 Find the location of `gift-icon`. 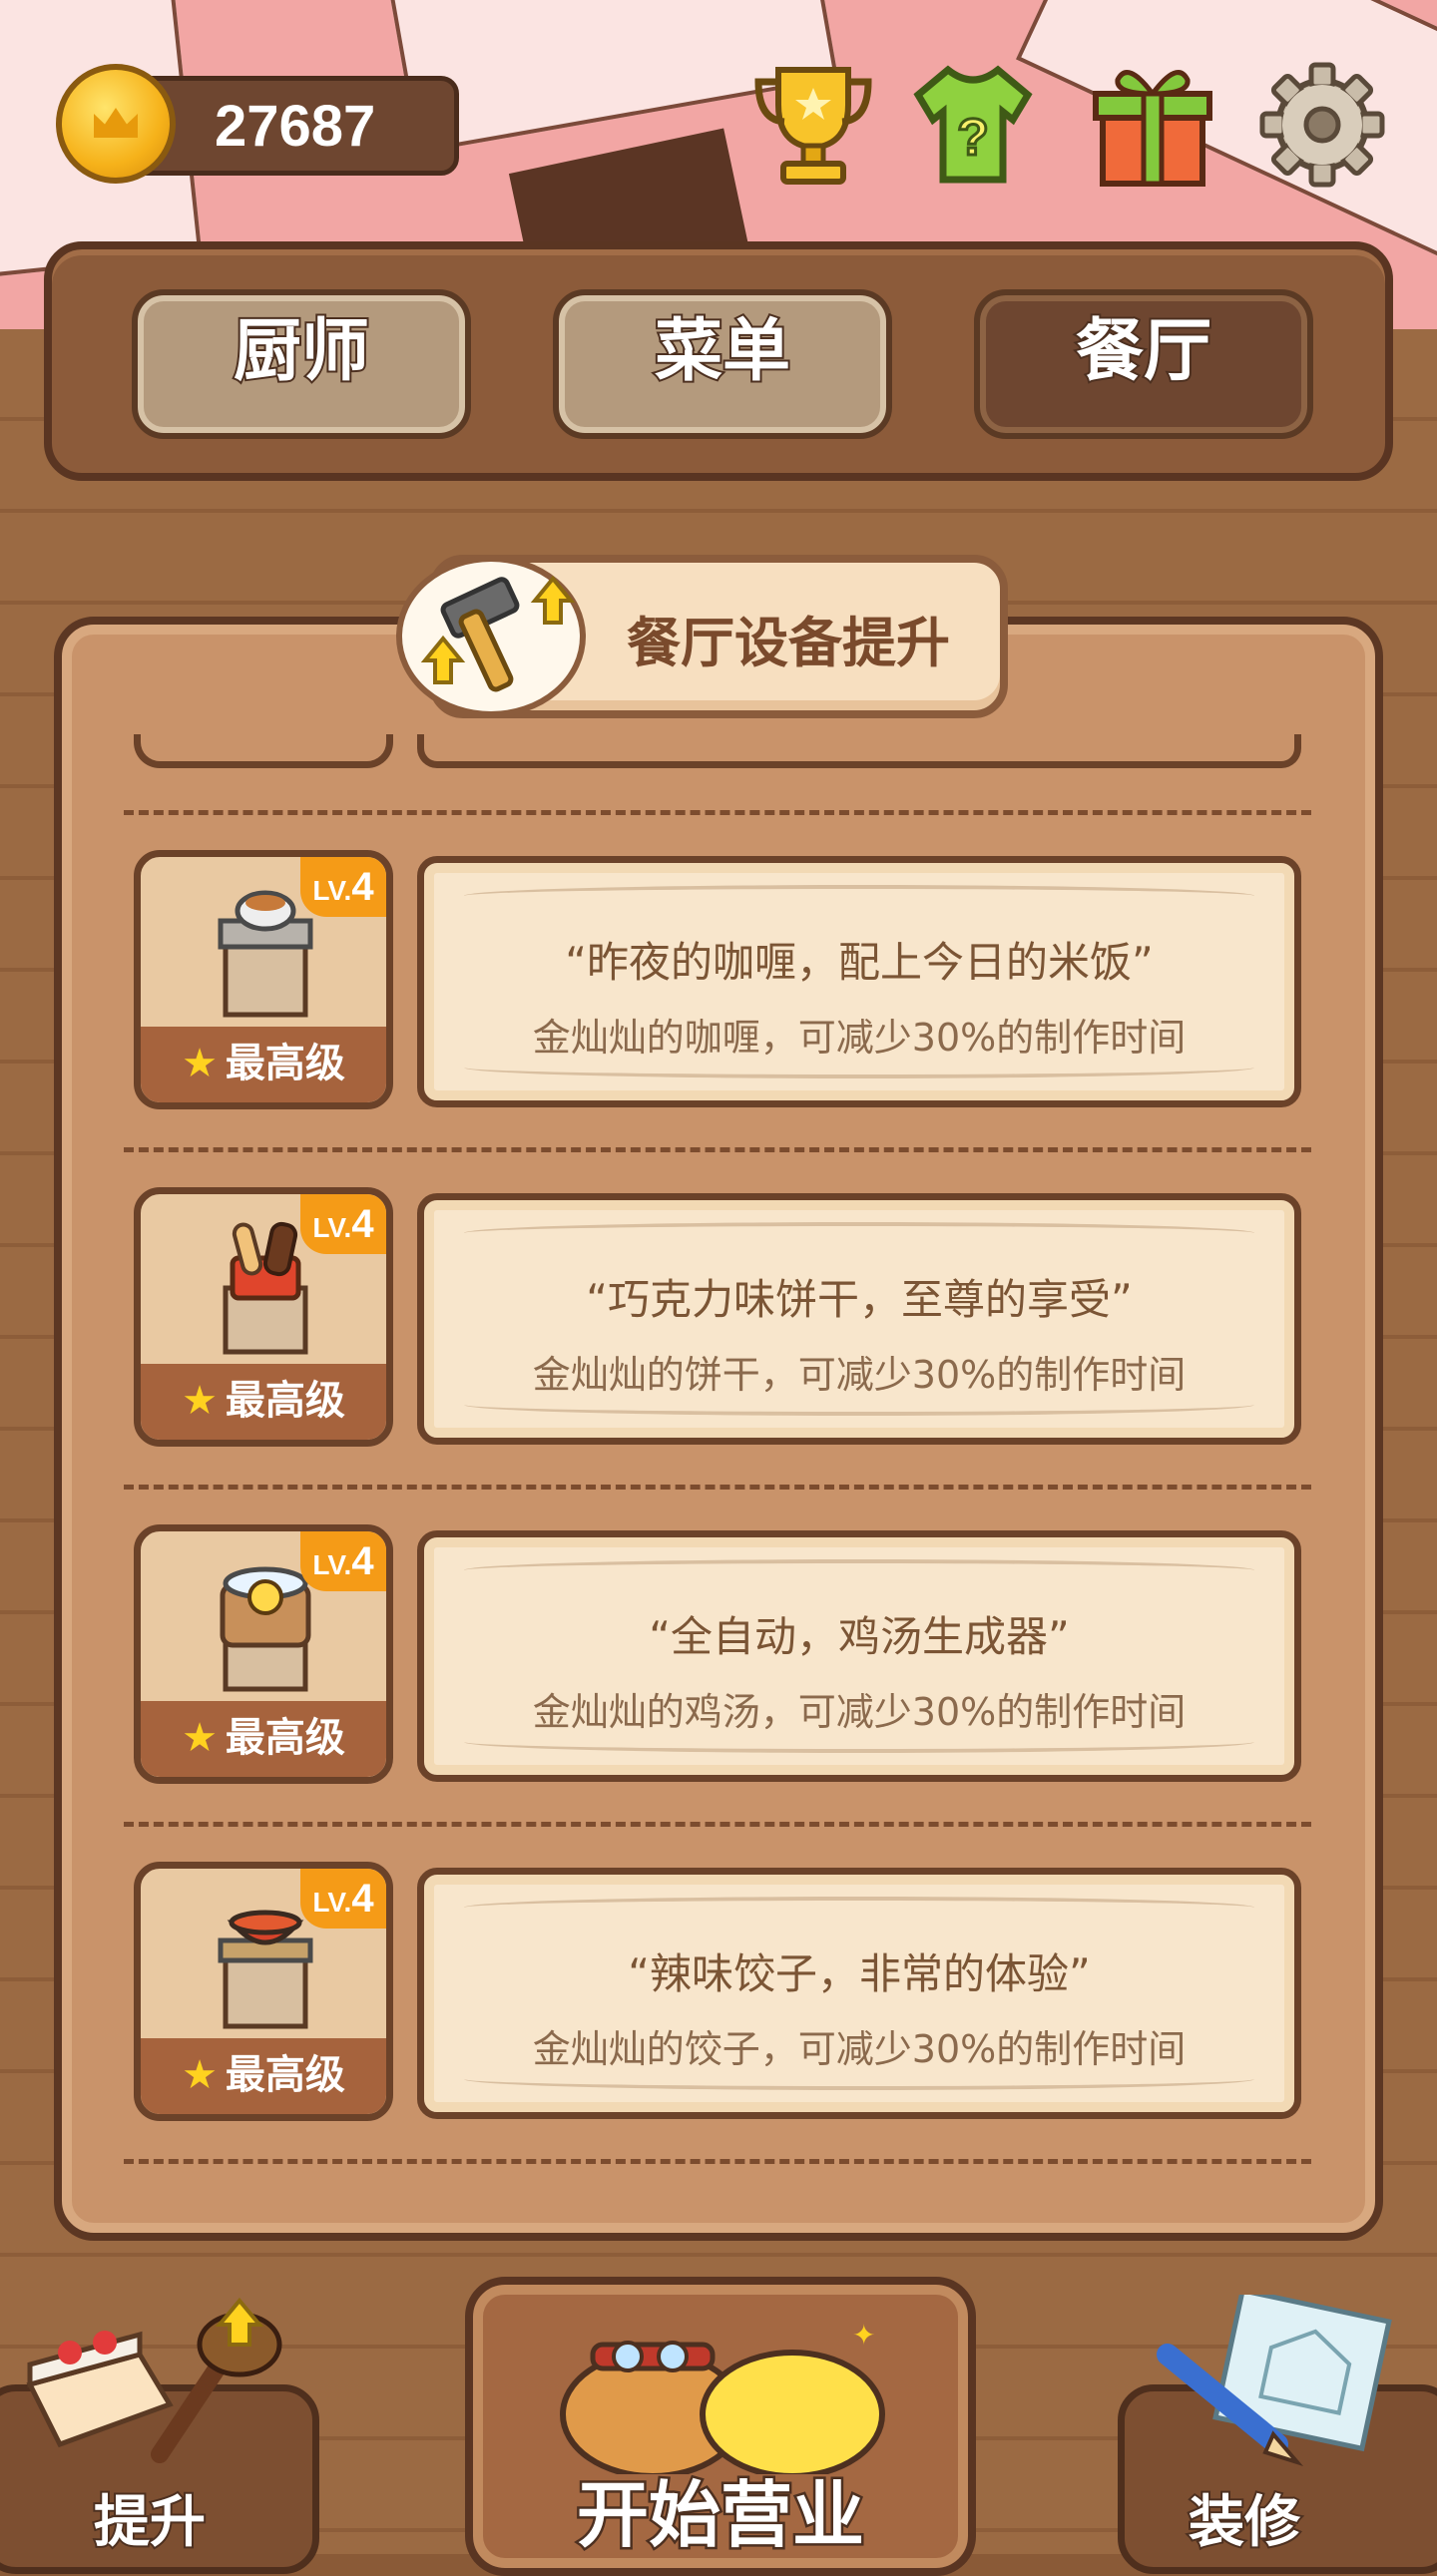

gift-icon is located at coordinates (1152, 125).